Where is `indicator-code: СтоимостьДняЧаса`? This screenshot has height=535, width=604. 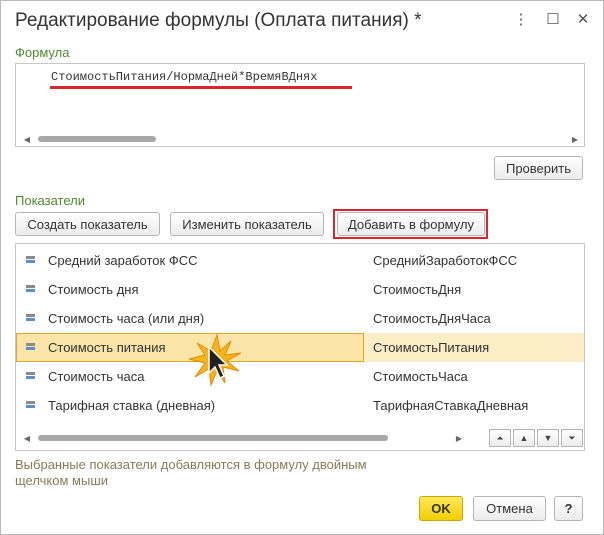
indicator-code: СтоимостьДняЧаса is located at coordinates (432, 318).